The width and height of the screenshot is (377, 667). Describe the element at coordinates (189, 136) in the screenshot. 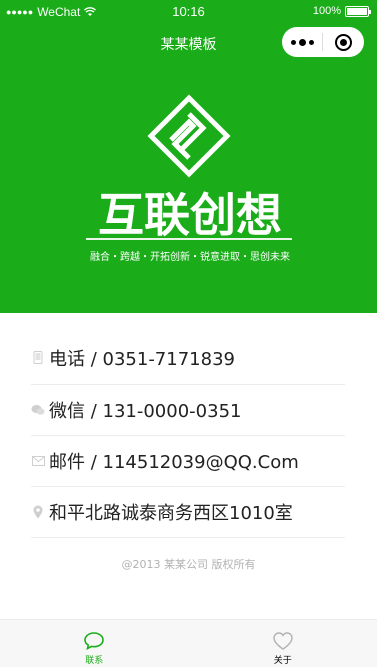

I see `geometric-logo-icon` at that location.